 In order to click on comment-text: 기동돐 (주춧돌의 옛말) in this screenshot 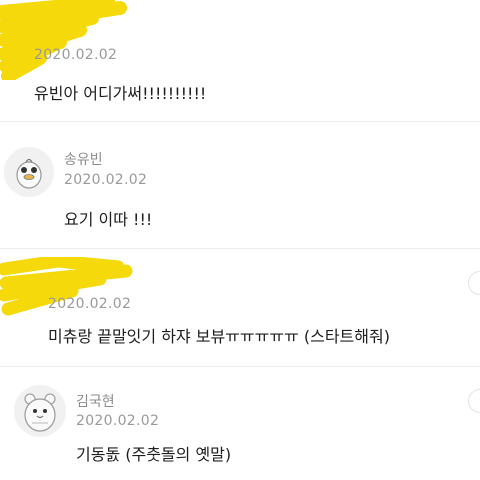, I will do `click(154, 454)`.